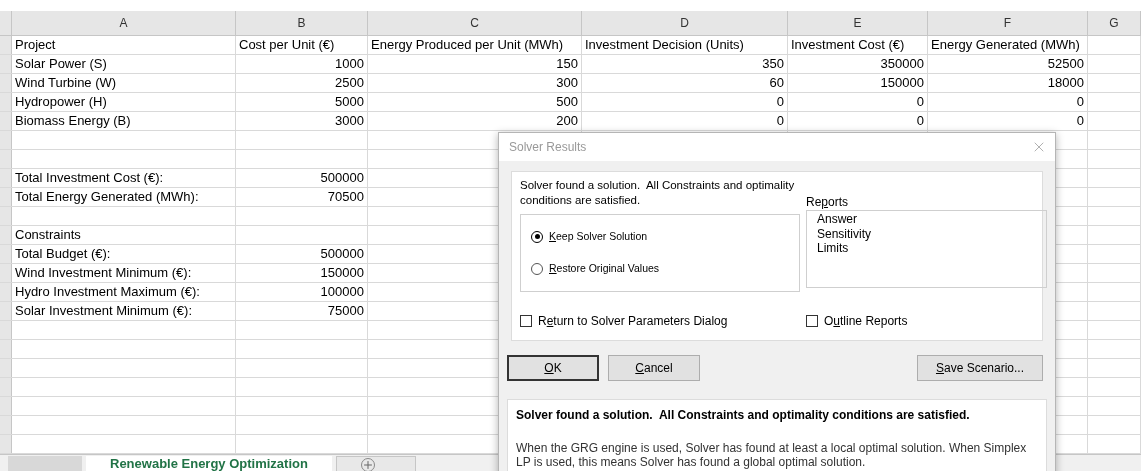 This screenshot has width=1141, height=471. What do you see at coordinates (1008, 83) in the screenshot?
I see `table-cell: 18000` at bounding box center [1008, 83].